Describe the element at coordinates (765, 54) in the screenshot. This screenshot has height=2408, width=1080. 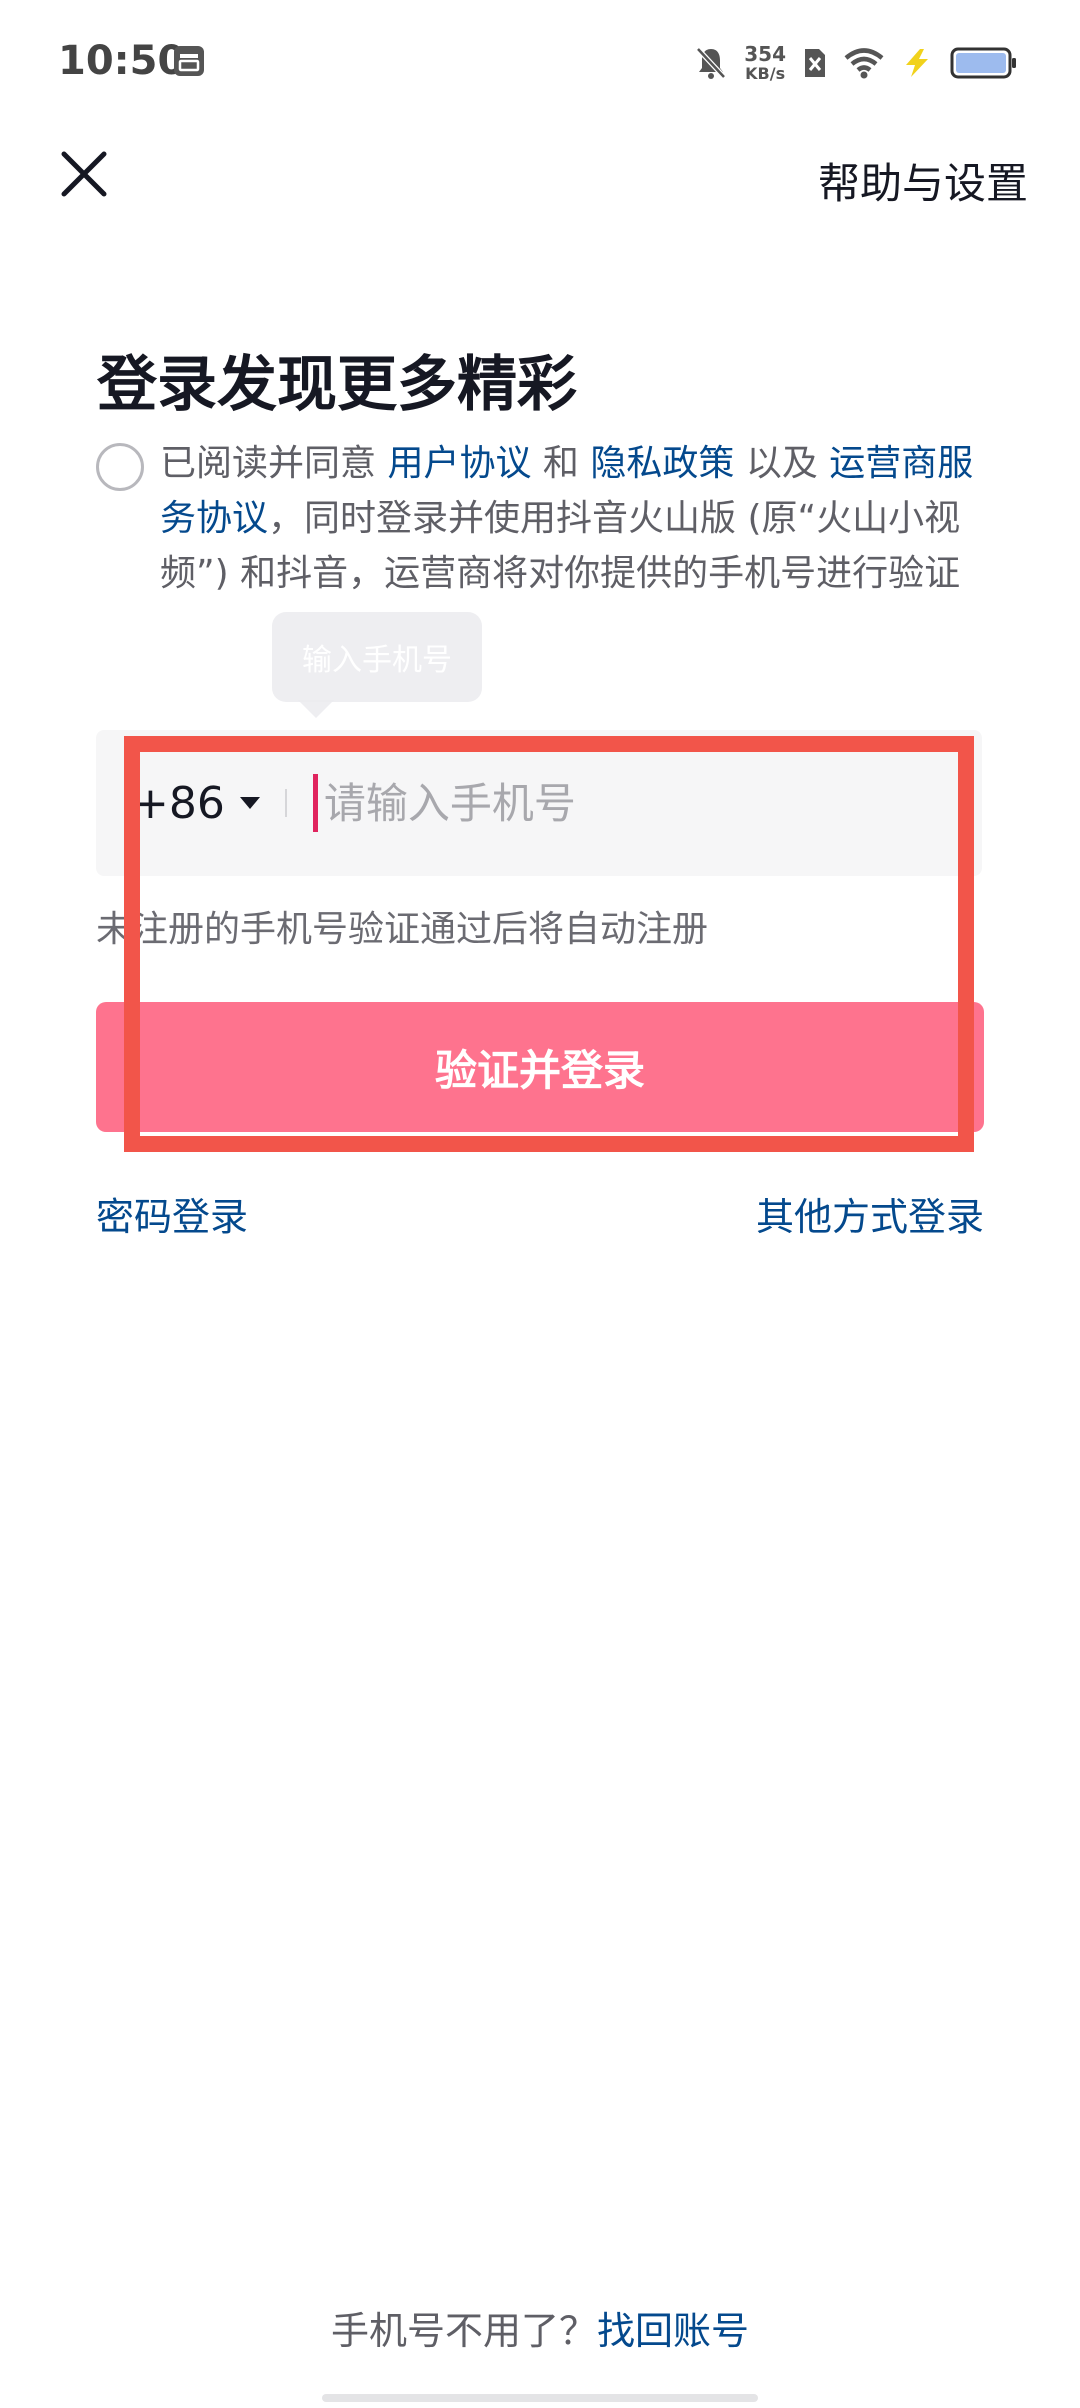
I see `net-speed-value: 354` at that location.